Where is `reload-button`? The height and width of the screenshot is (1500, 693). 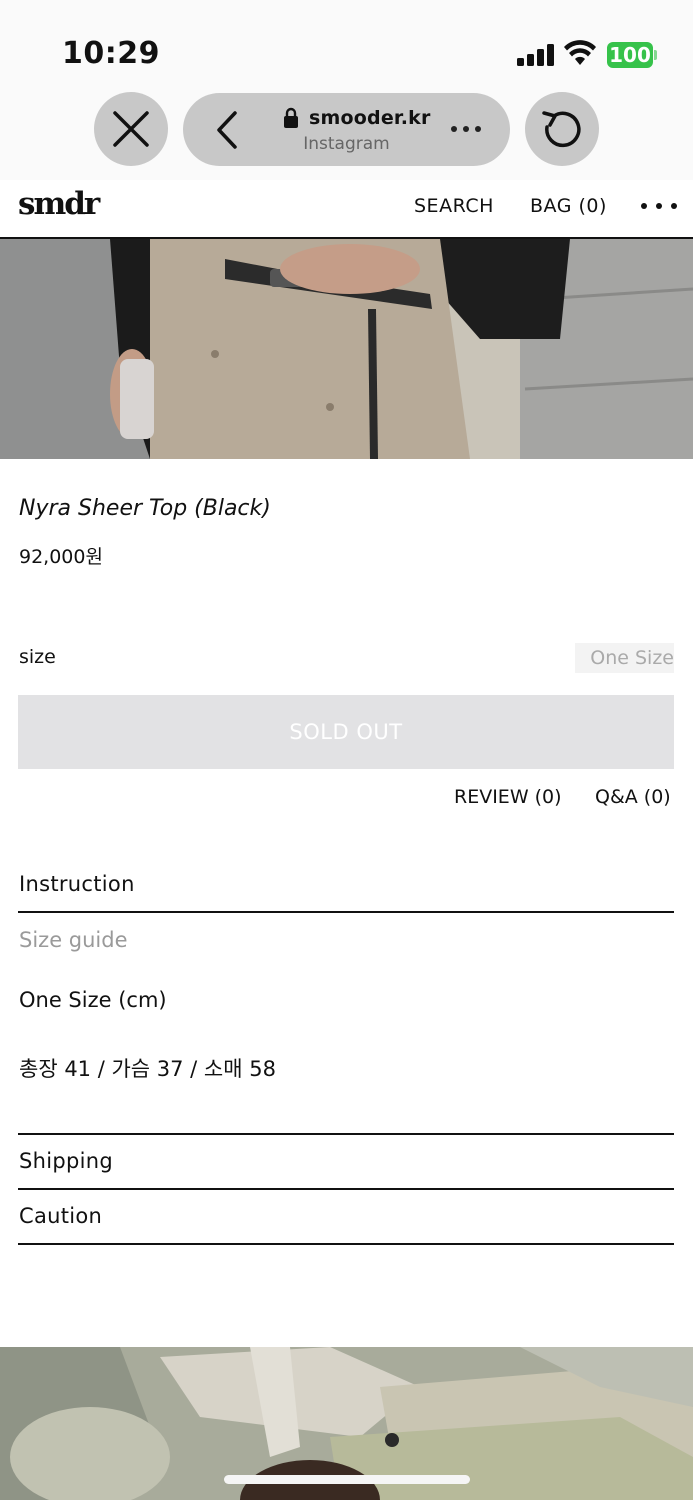
reload-button is located at coordinates (562, 129).